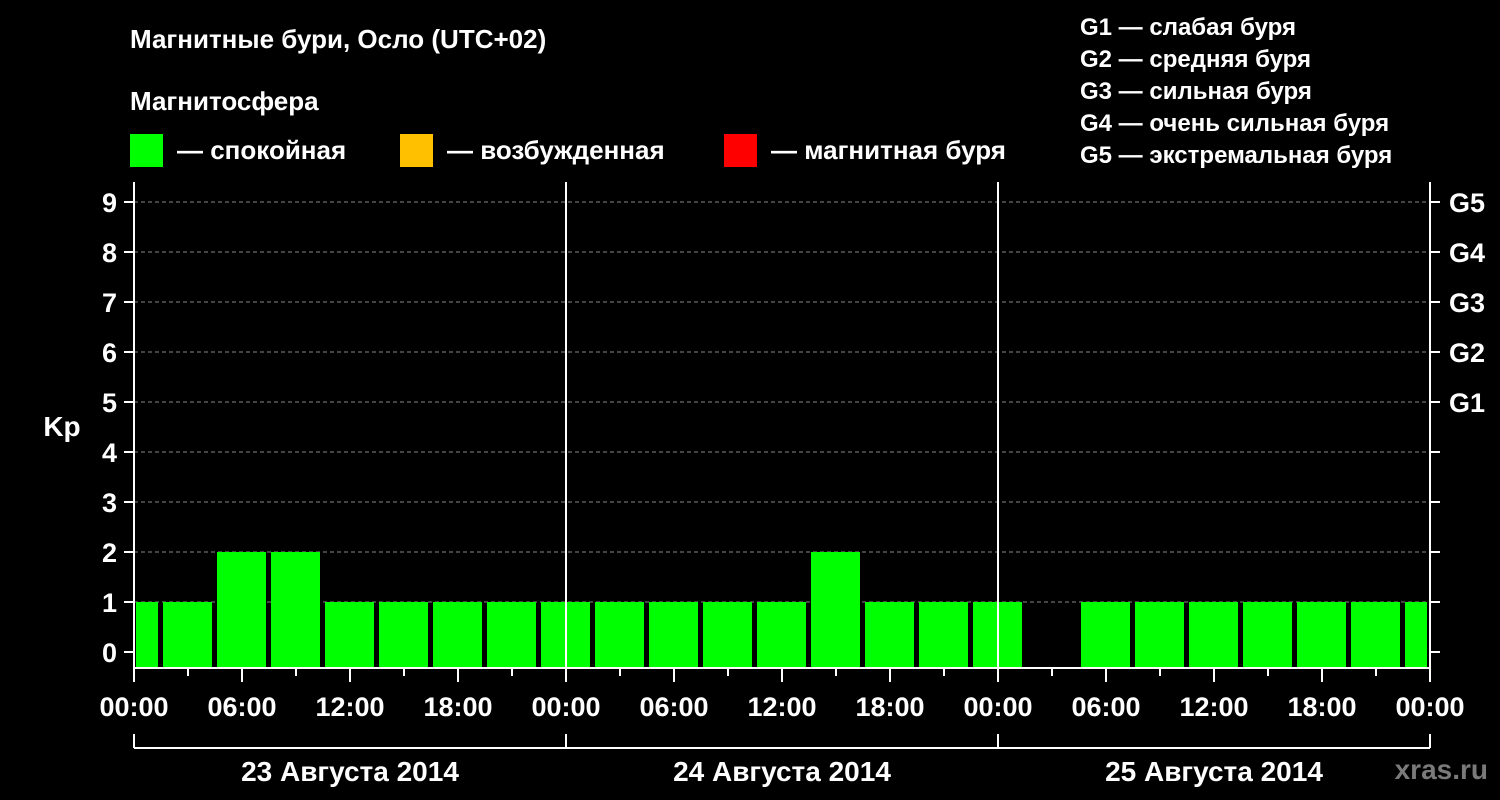  Describe the element at coordinates (1467, 303) in the screenshot. I see `g-level-label: G3` at that location.